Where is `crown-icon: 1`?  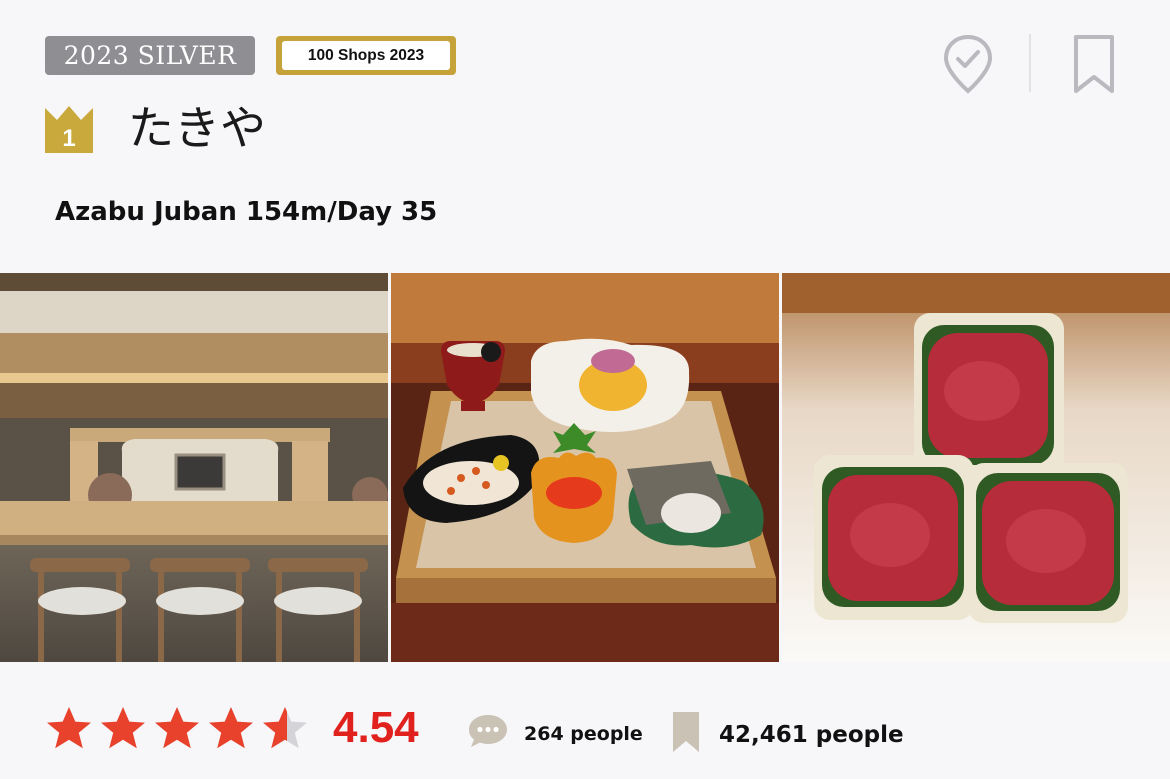
crown-icon: 1 is located at coordinates (69, 129).